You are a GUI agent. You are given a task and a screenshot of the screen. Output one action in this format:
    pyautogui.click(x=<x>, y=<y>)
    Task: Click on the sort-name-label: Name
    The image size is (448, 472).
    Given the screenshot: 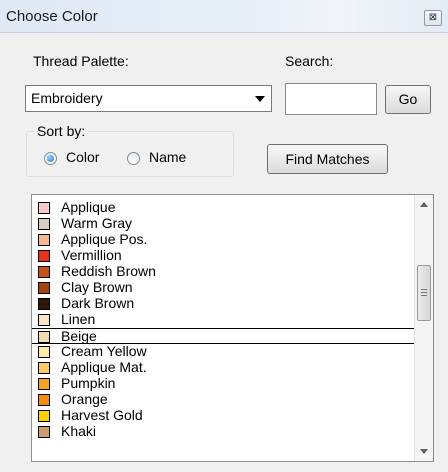 What is the action you would take?
    pyautogui.click(x=167, y=157)
    